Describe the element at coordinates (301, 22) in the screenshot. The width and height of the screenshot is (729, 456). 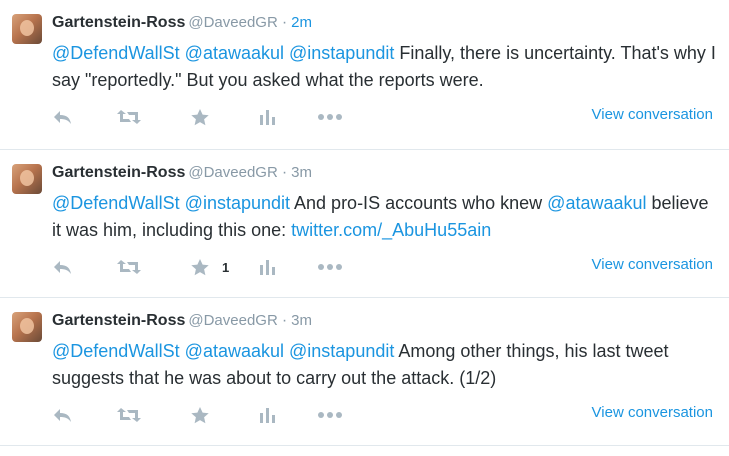
I see `timestamp: 2m` at that location.